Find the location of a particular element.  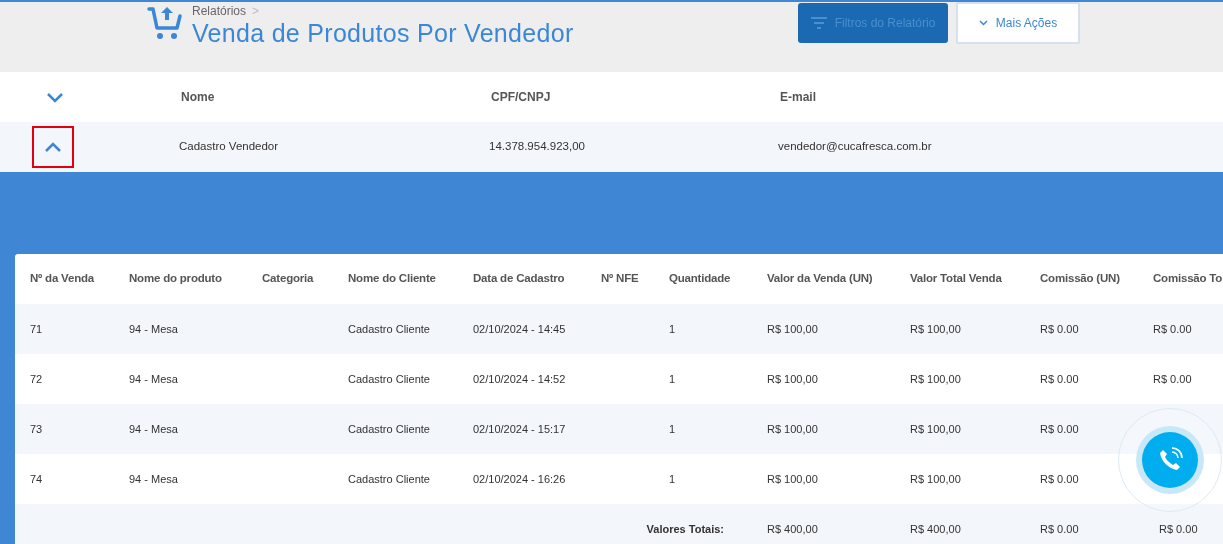

column-header: Nome do produto is located at coordinates (180, 279).